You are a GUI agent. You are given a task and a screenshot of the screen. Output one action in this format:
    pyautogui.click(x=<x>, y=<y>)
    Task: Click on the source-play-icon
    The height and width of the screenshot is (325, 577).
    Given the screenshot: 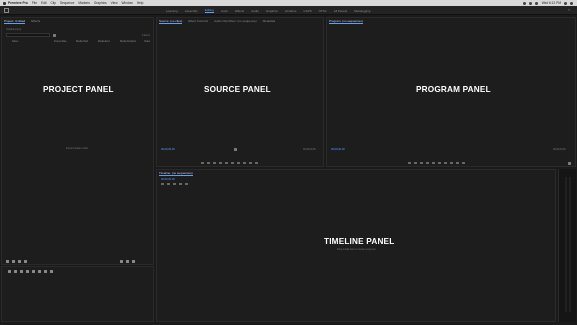 What is the action you would take?
    pyautogui.click(x=226, y=163)
    